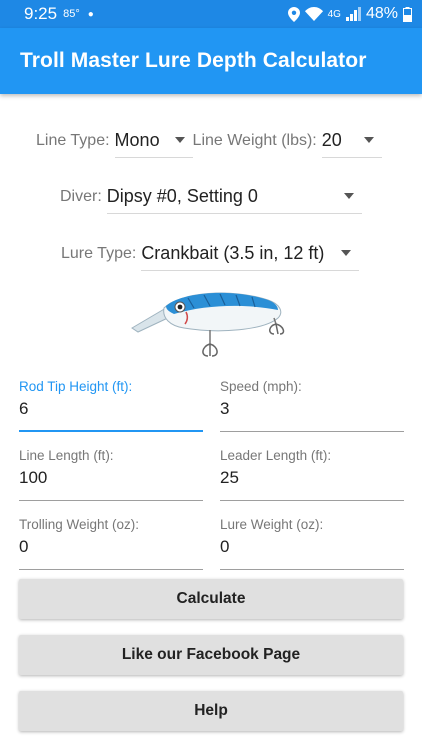 This screenshot has height=750, width=422. I want to click on diver-label: Diver:, so click(81, 196).